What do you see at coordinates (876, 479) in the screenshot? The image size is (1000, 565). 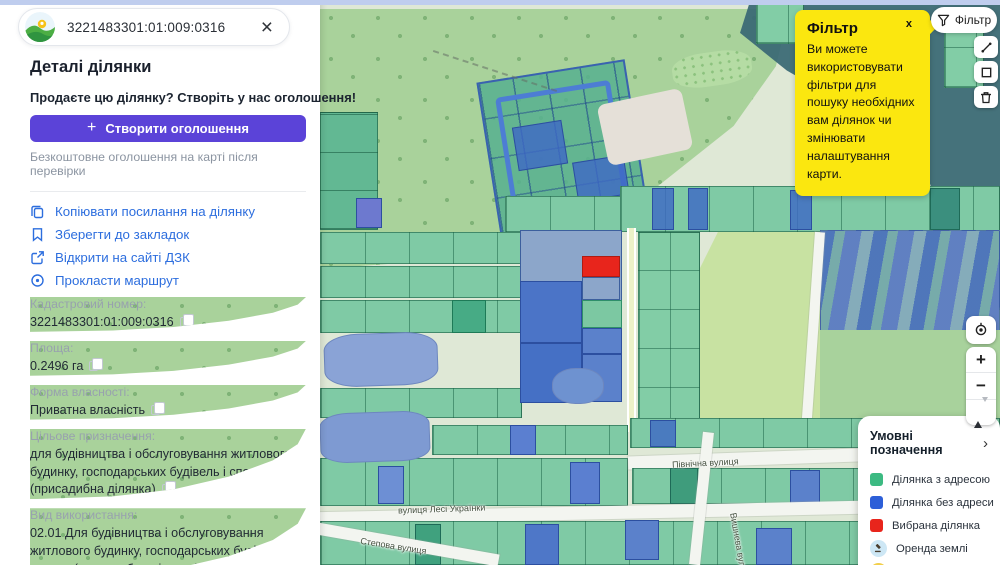 I see `green-swatch` at bounding box center [876, 479].